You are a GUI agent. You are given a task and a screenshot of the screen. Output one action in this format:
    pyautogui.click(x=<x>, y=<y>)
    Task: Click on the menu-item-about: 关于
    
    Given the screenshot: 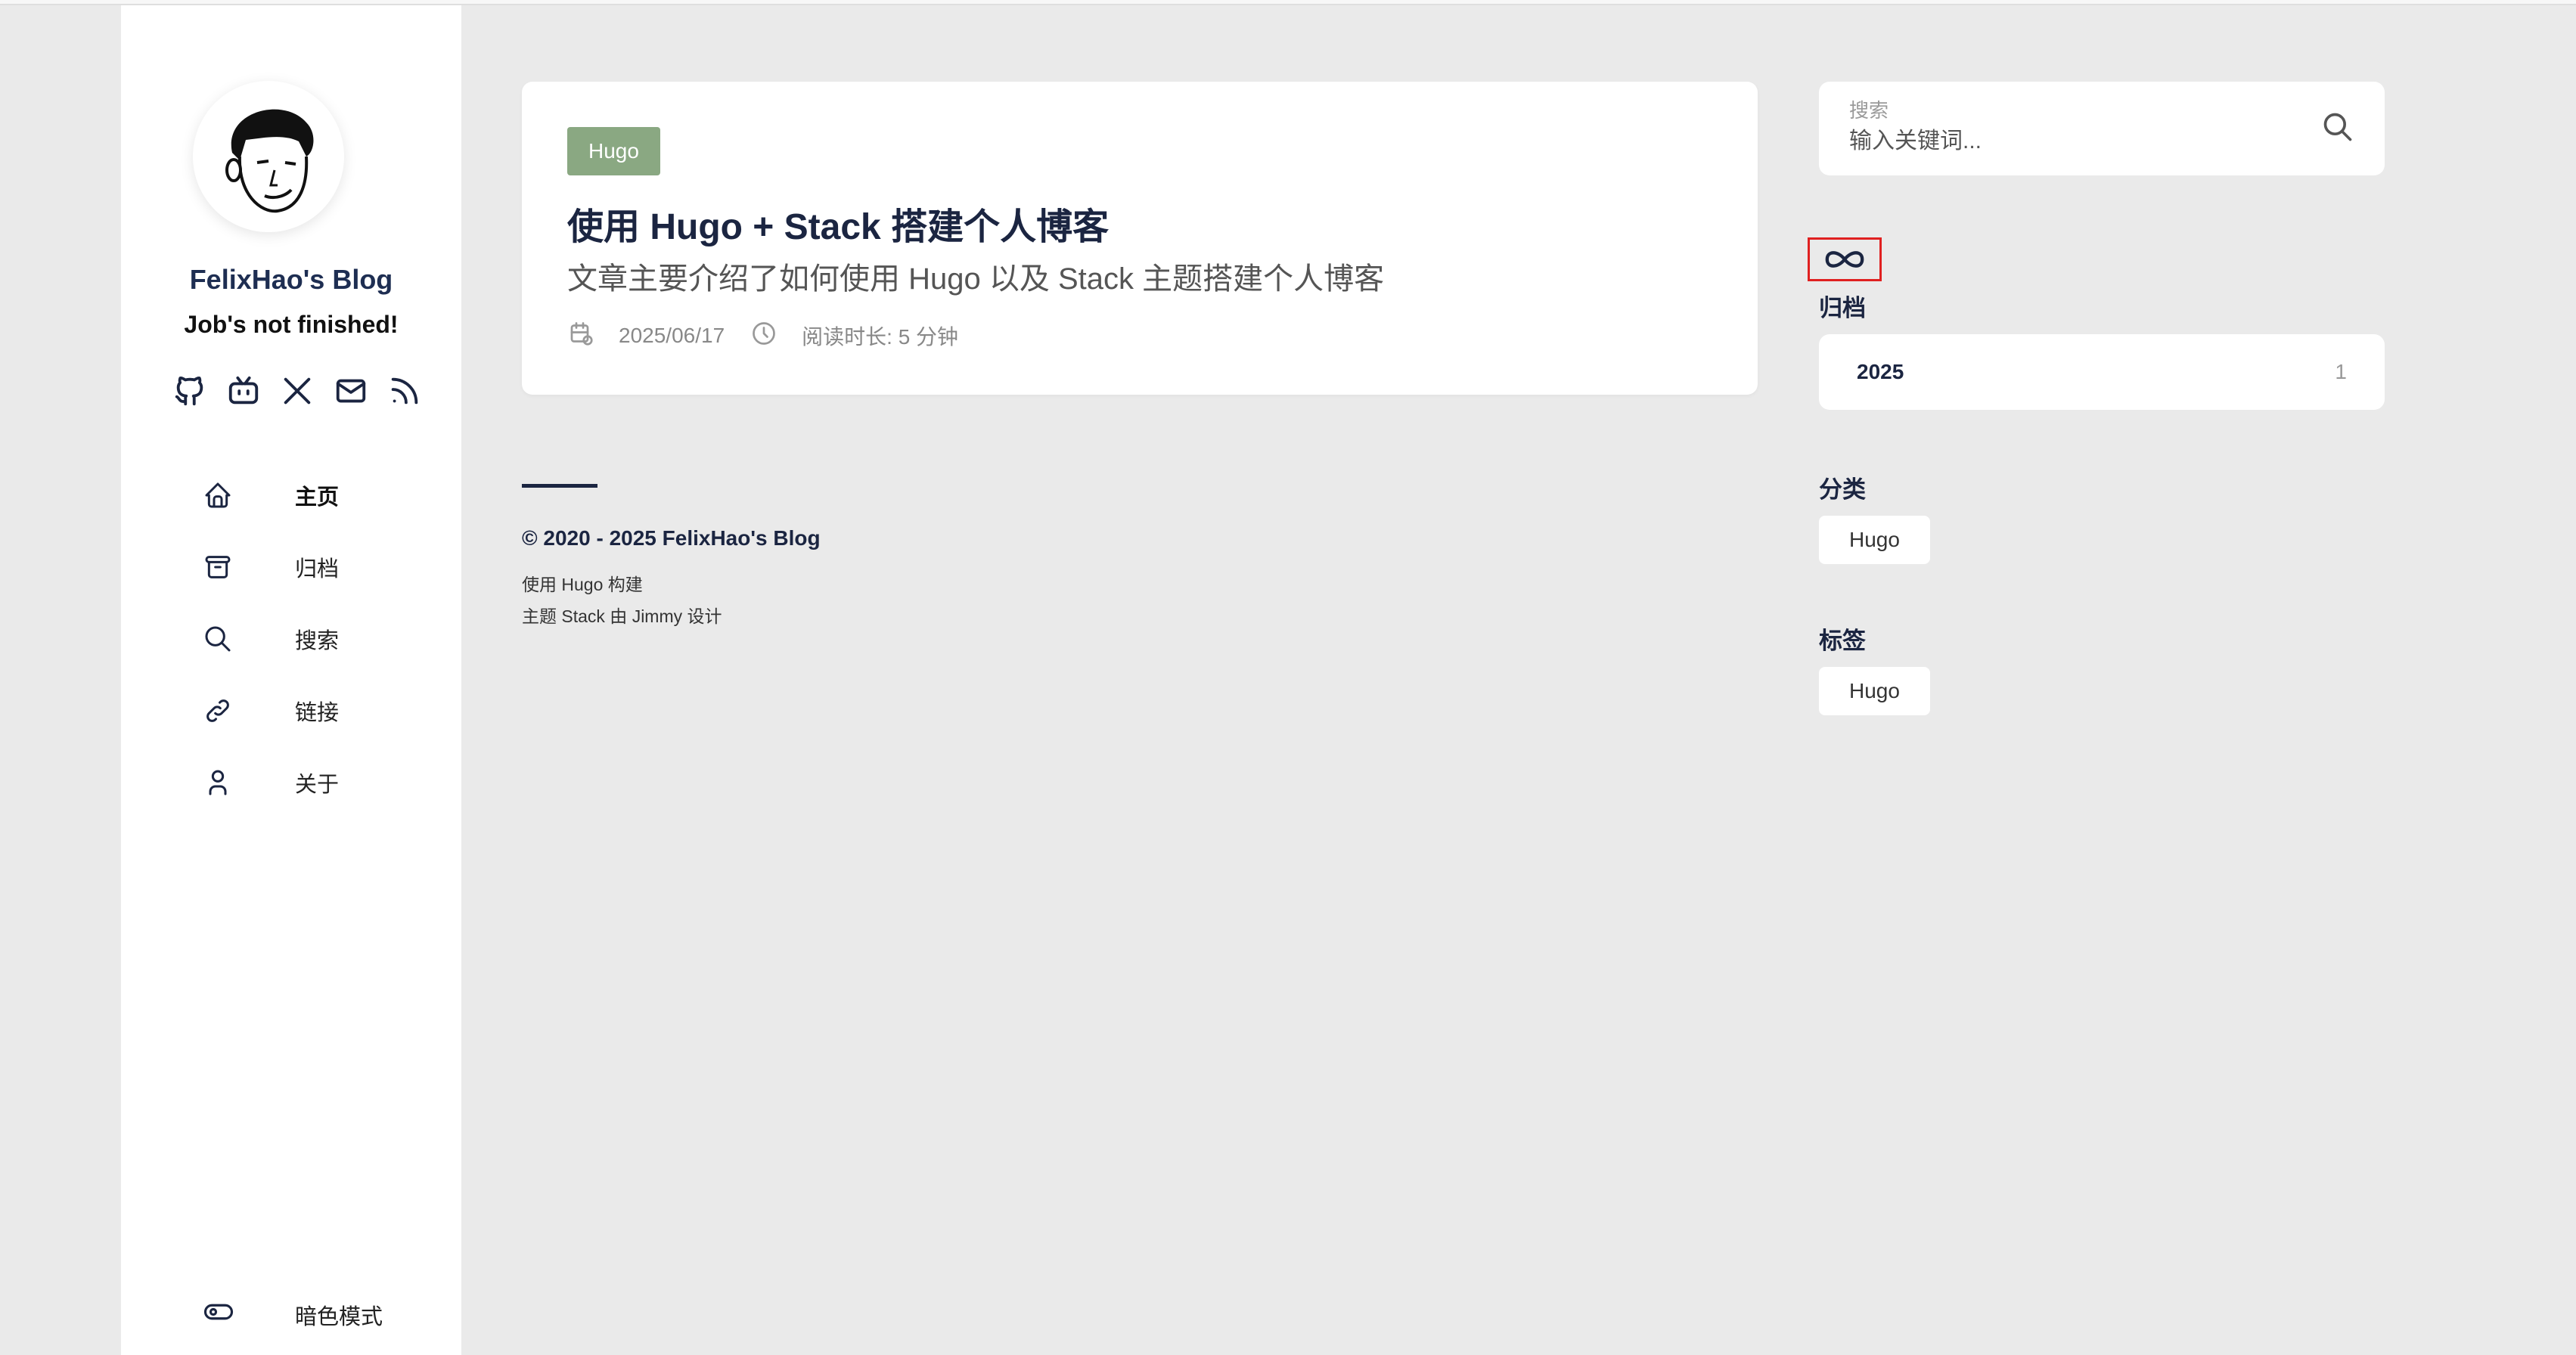 What is the action you would take?
    pyautogui.click(x=291, y=782)
    